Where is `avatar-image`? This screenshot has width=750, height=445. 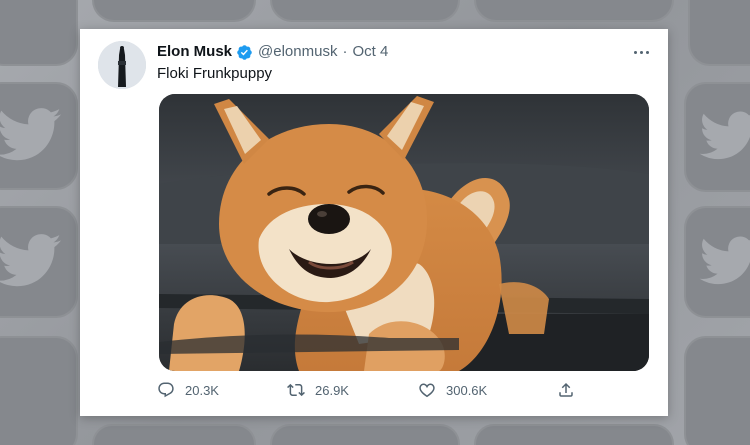
avatar-image is located at coordinates (122, 65).